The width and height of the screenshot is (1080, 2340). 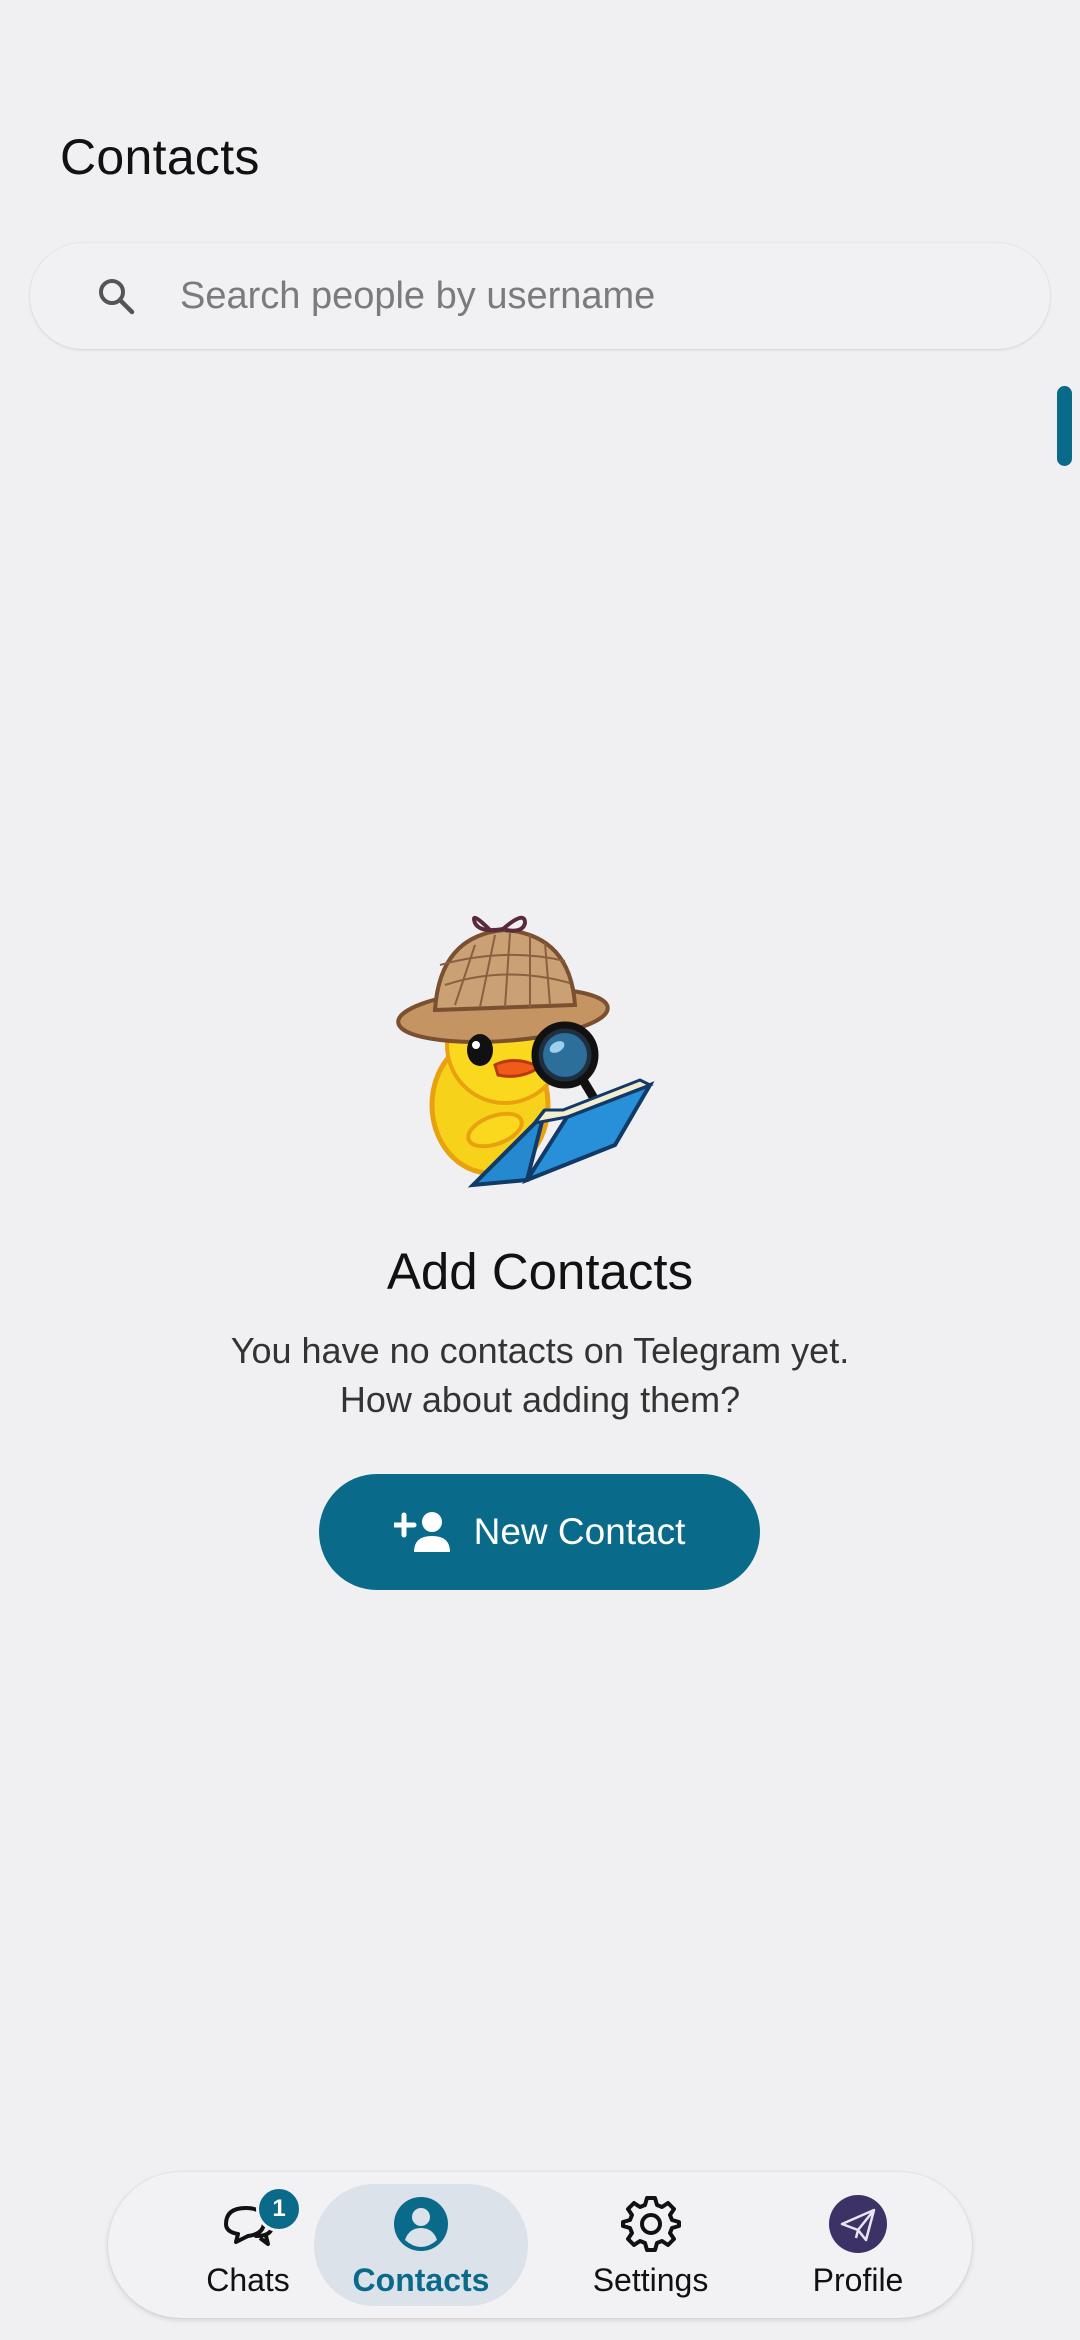 What do you see at coordinates (540, 1350) in the screenshot?
I see `empty-state-text-line1: You have no contacts on Telegram yet.` at bounding box center [540, 1350].